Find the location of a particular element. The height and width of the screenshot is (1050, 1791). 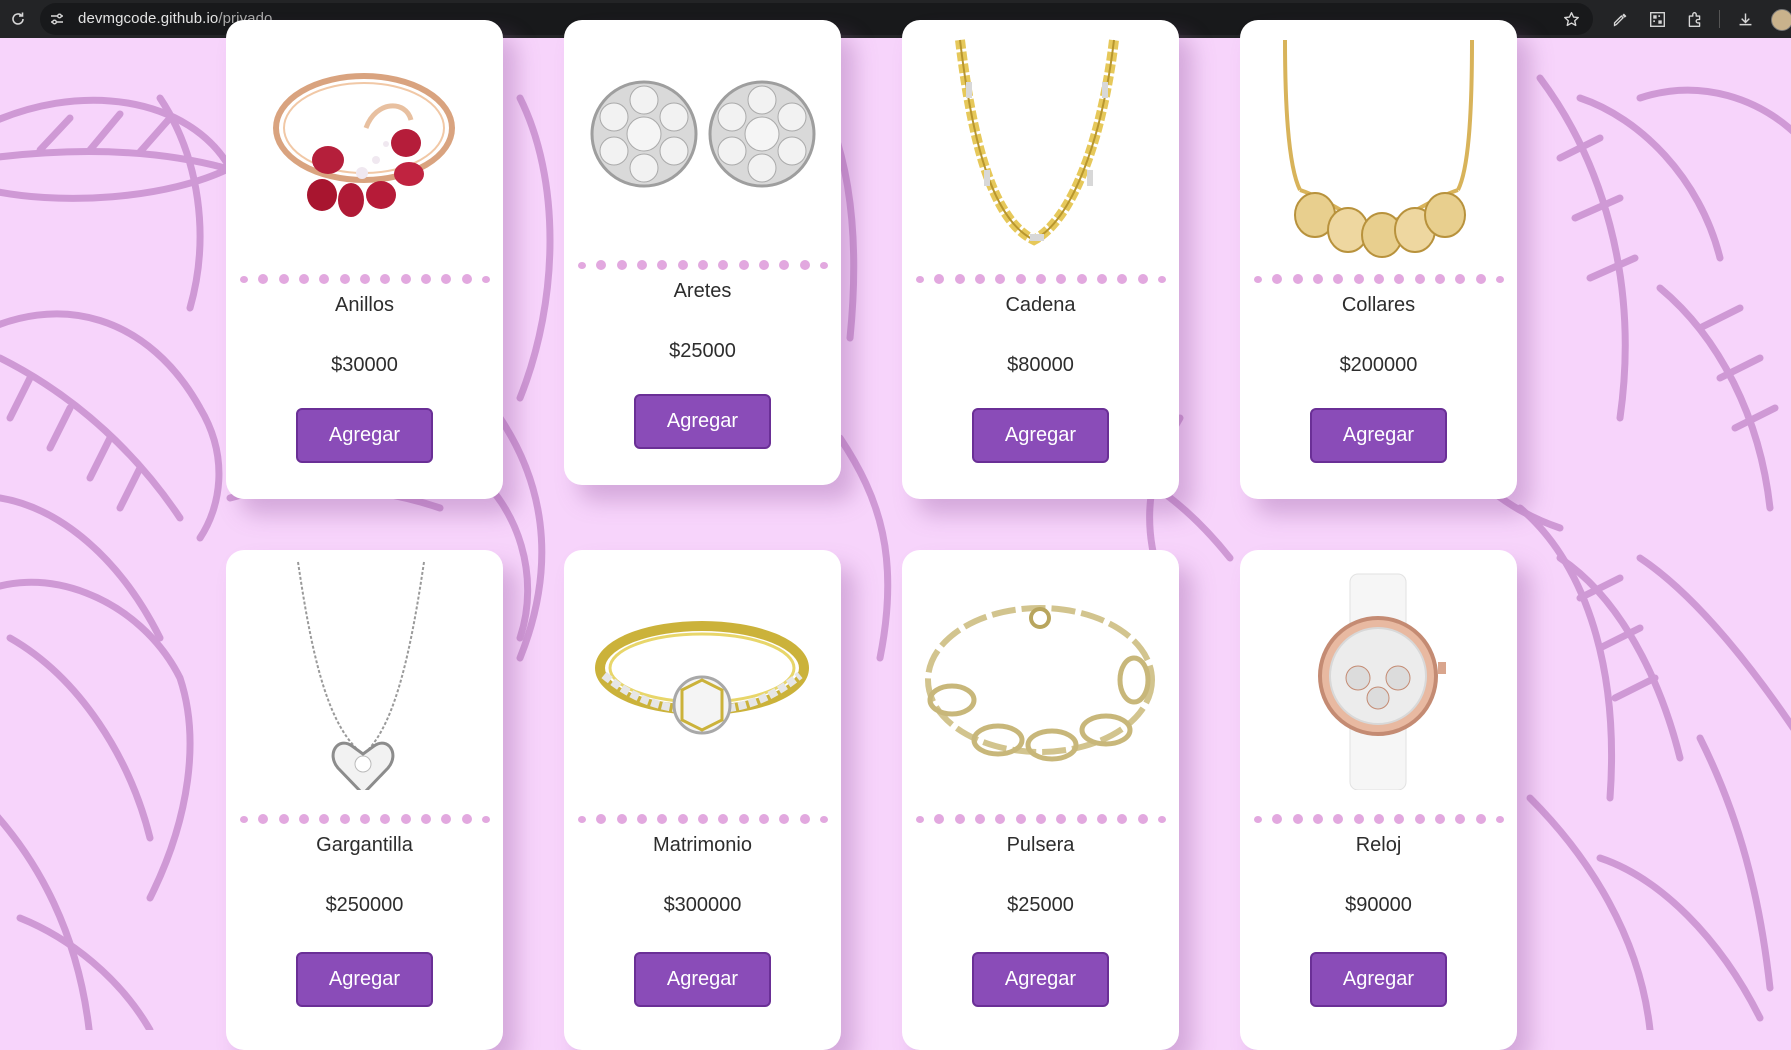

product-name: Reloj is located at coordinates (1378, 845).